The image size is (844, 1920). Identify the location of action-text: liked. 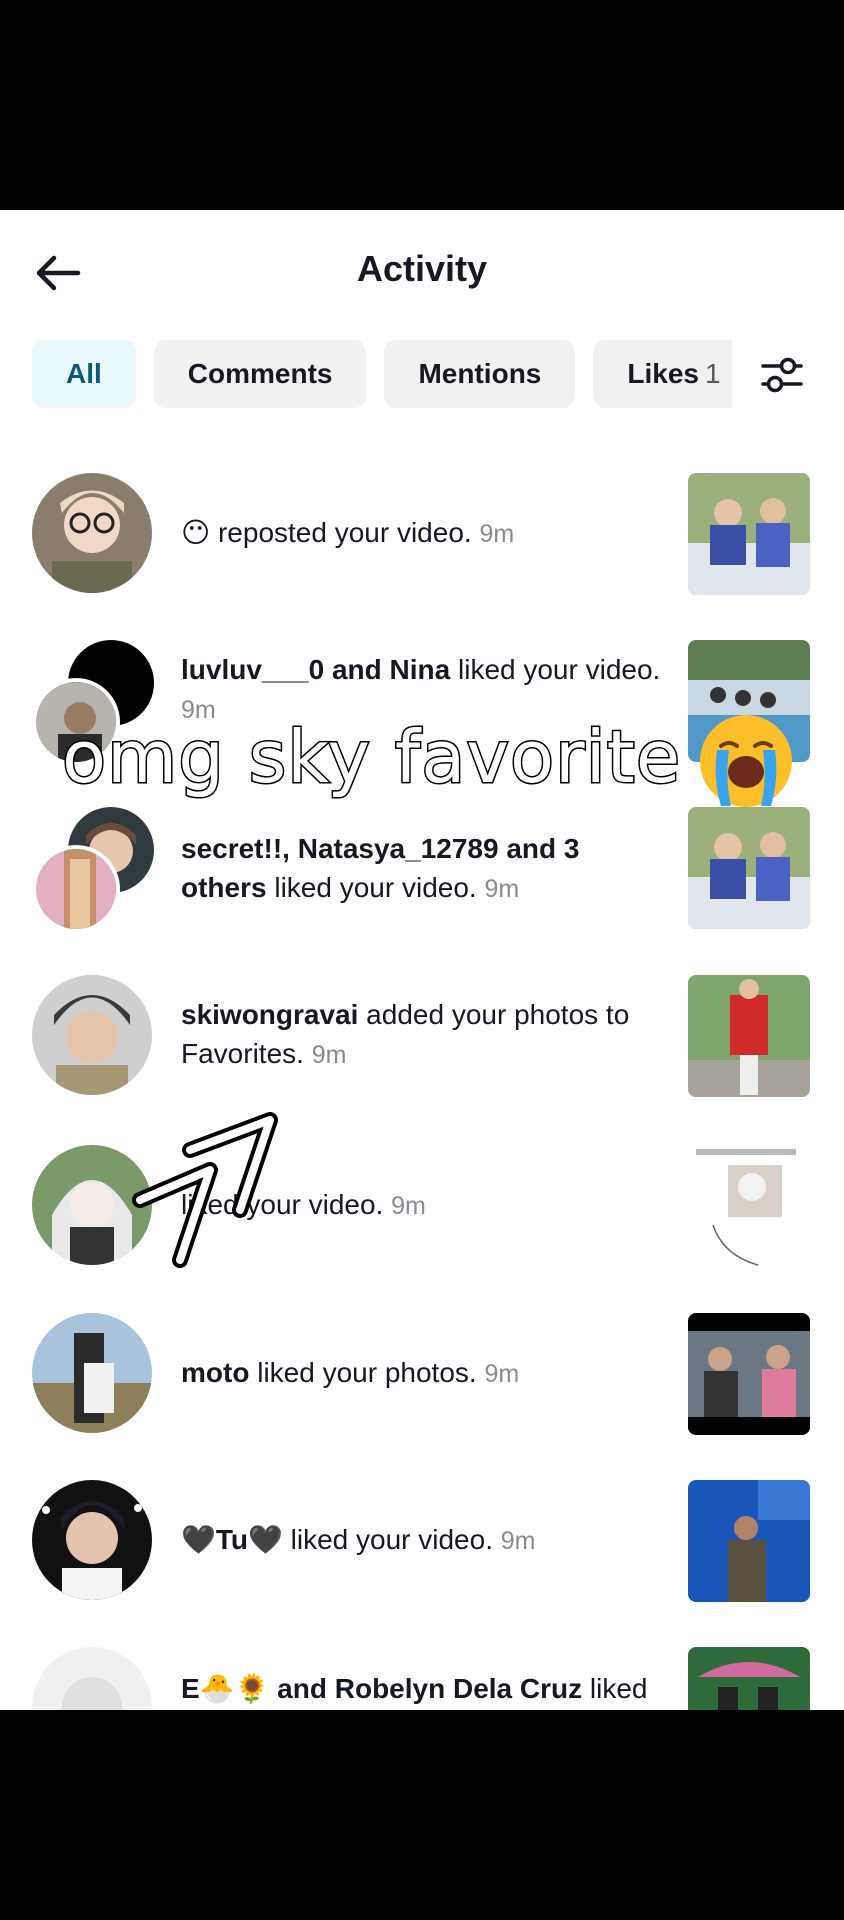
(615, 1688).